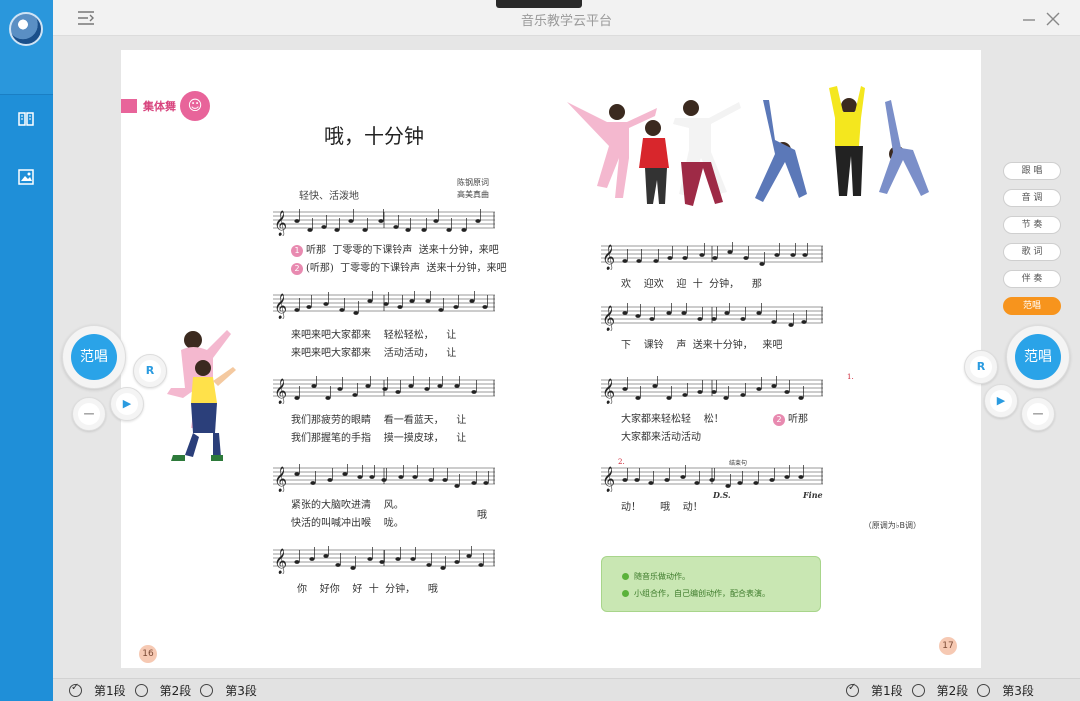  What do you see at coordinates (662, 507) in the screenshot?
I see `lyric-line-r5: 动！ 哦 动！` at bounding box center [662, 507].